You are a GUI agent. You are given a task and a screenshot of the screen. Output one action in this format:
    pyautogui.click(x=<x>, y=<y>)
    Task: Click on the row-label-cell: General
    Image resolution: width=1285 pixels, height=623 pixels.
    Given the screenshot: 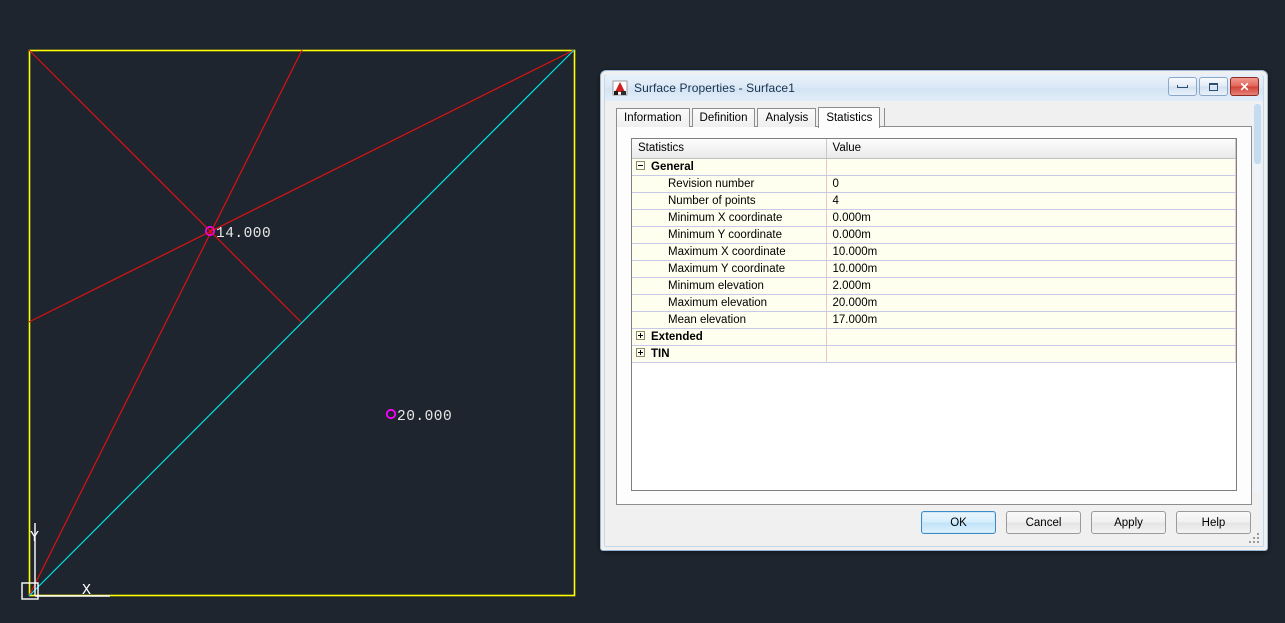 What is the action you would take?
    pyautogui.click(x=729, y=167)
    